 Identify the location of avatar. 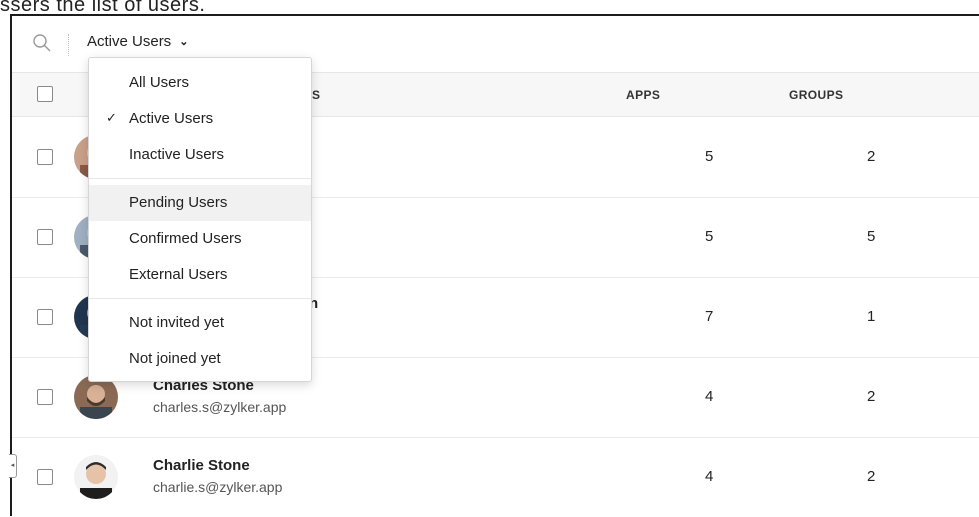
(96, 477).